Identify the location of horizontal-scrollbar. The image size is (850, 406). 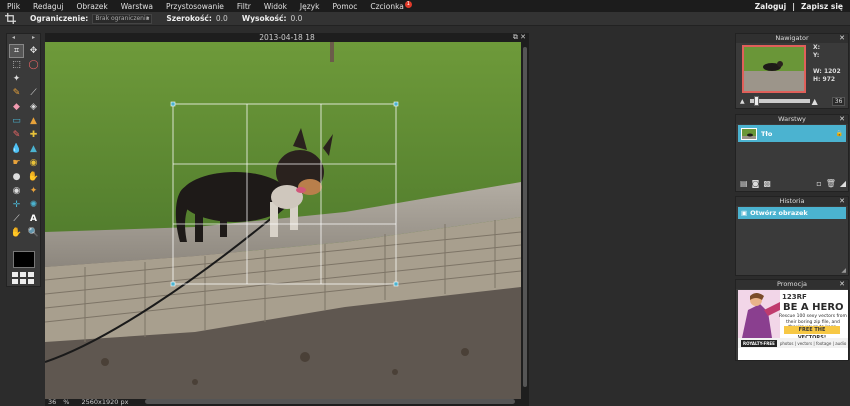
(330, 401).